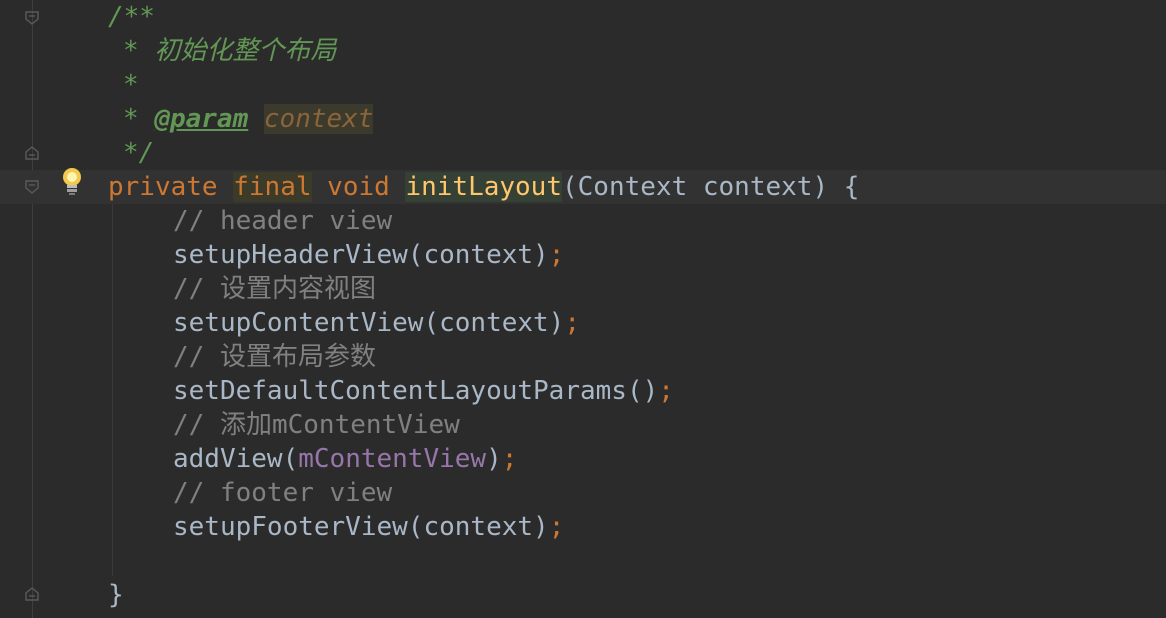  Describe the element at coordinates (274, 357) in the screenshot. I see `line-comment: // 设置布局参数` at that location.